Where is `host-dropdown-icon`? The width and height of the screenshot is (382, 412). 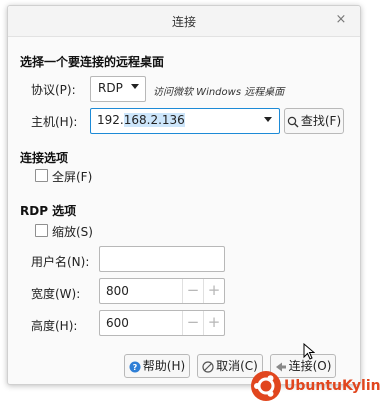
host-dropdown-icon is located at coordinates (268, 119).